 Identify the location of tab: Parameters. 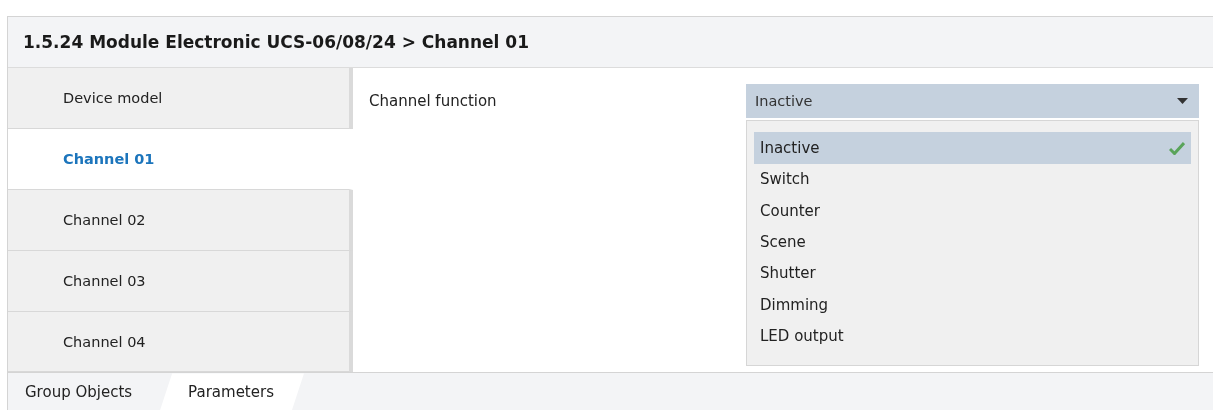
(232, 391).